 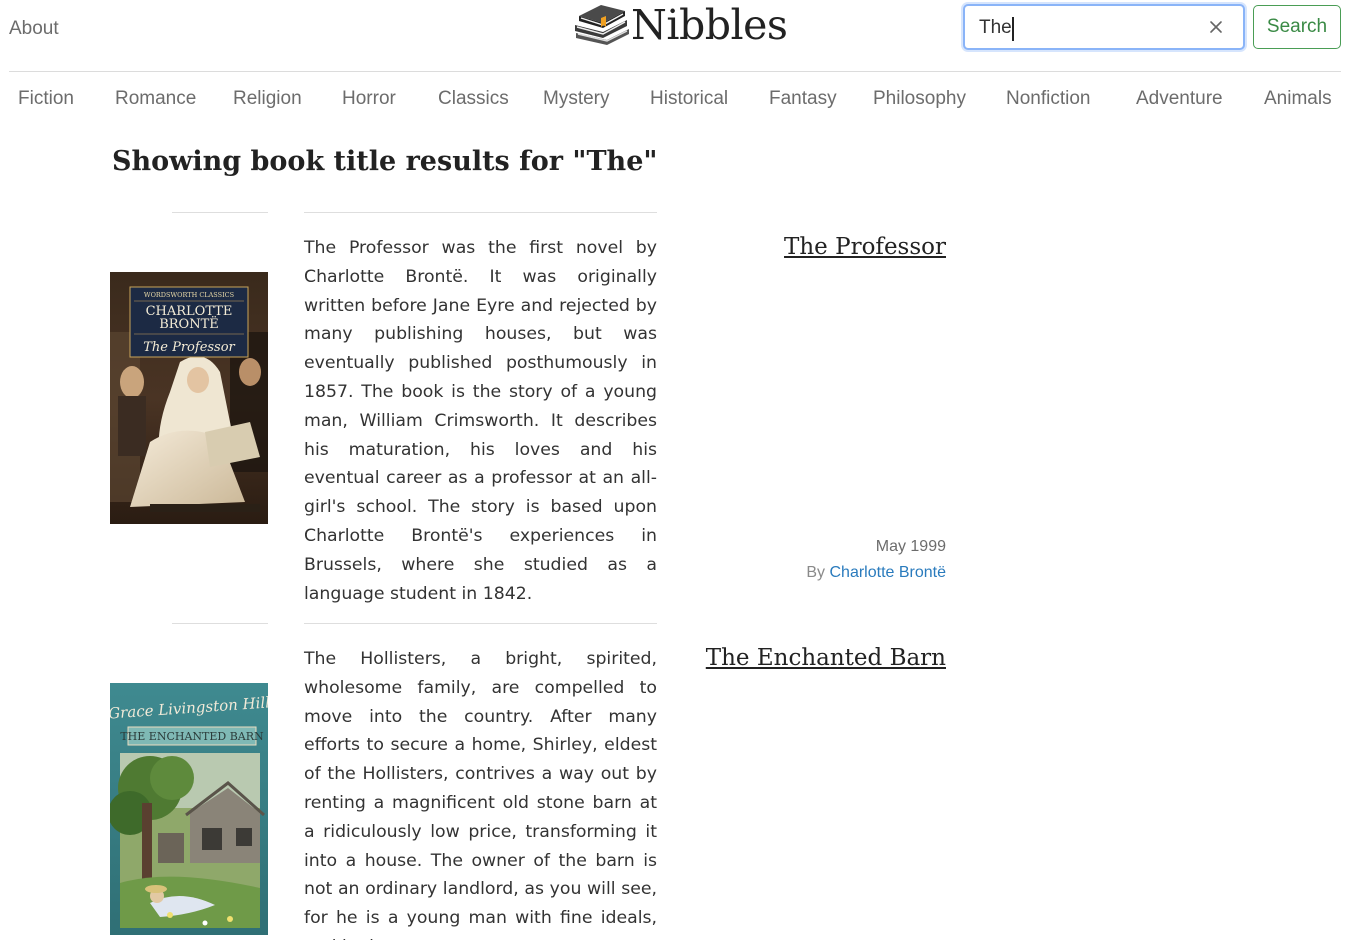 What do you see at coordinates (1013, 29) in the screenshot?
I see `text-caret` at bounding box center [1013, 29].